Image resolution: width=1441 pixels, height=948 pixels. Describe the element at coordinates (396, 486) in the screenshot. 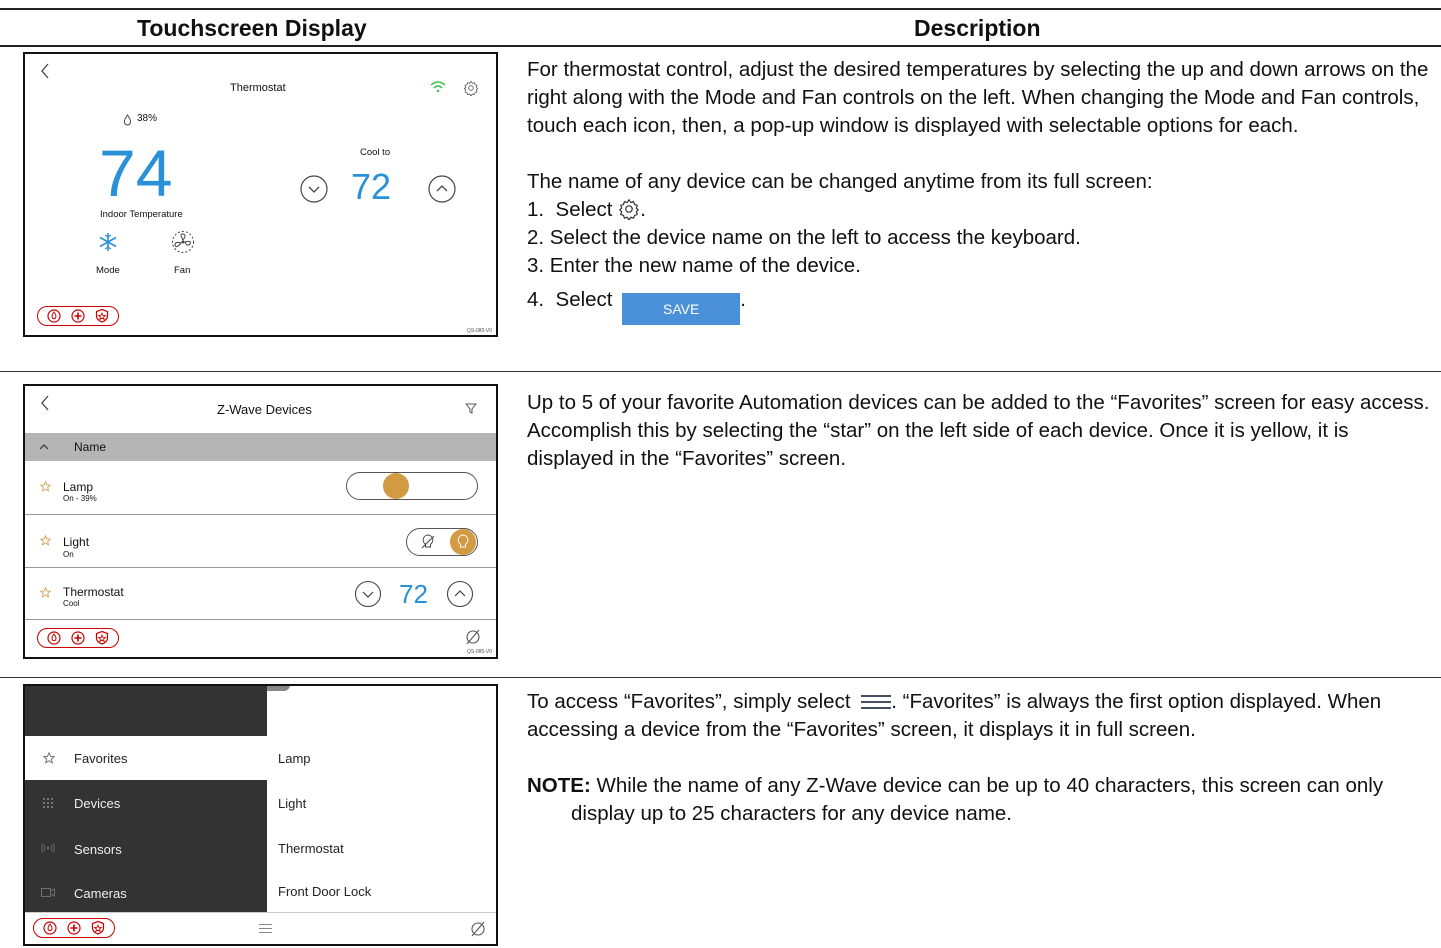

I see `slider-thumb` at that location.